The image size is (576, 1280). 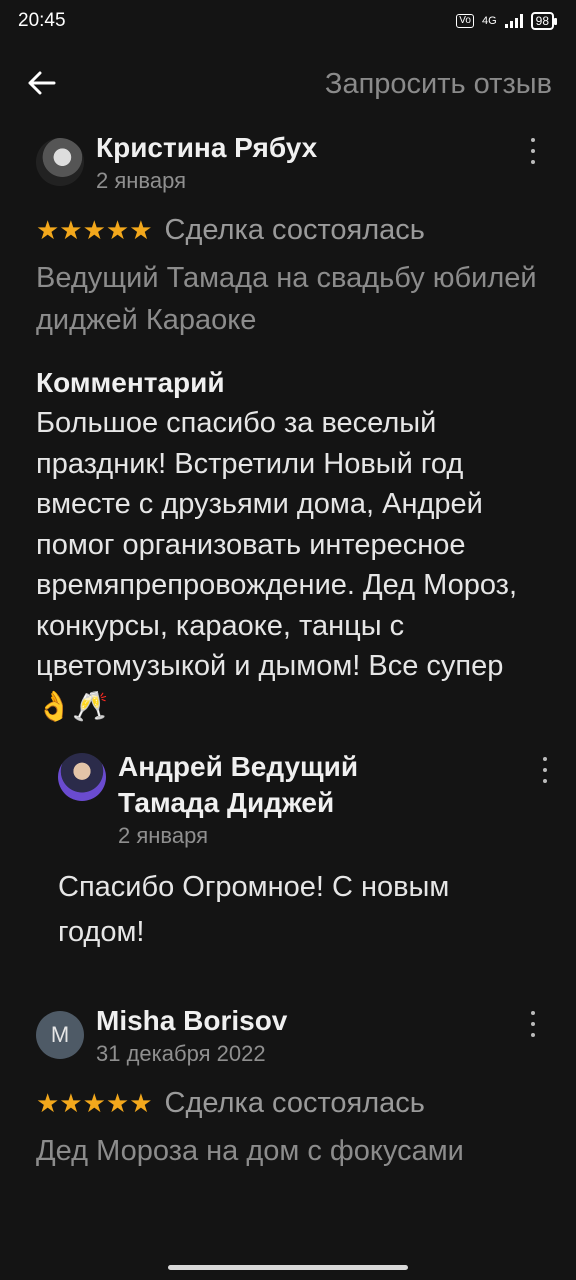 What do you see at coordinates (288, 1151) in the screenshot?
I see `service-title: Дед Мороза на дом с фокусами` at bounding box center [288, 1151].